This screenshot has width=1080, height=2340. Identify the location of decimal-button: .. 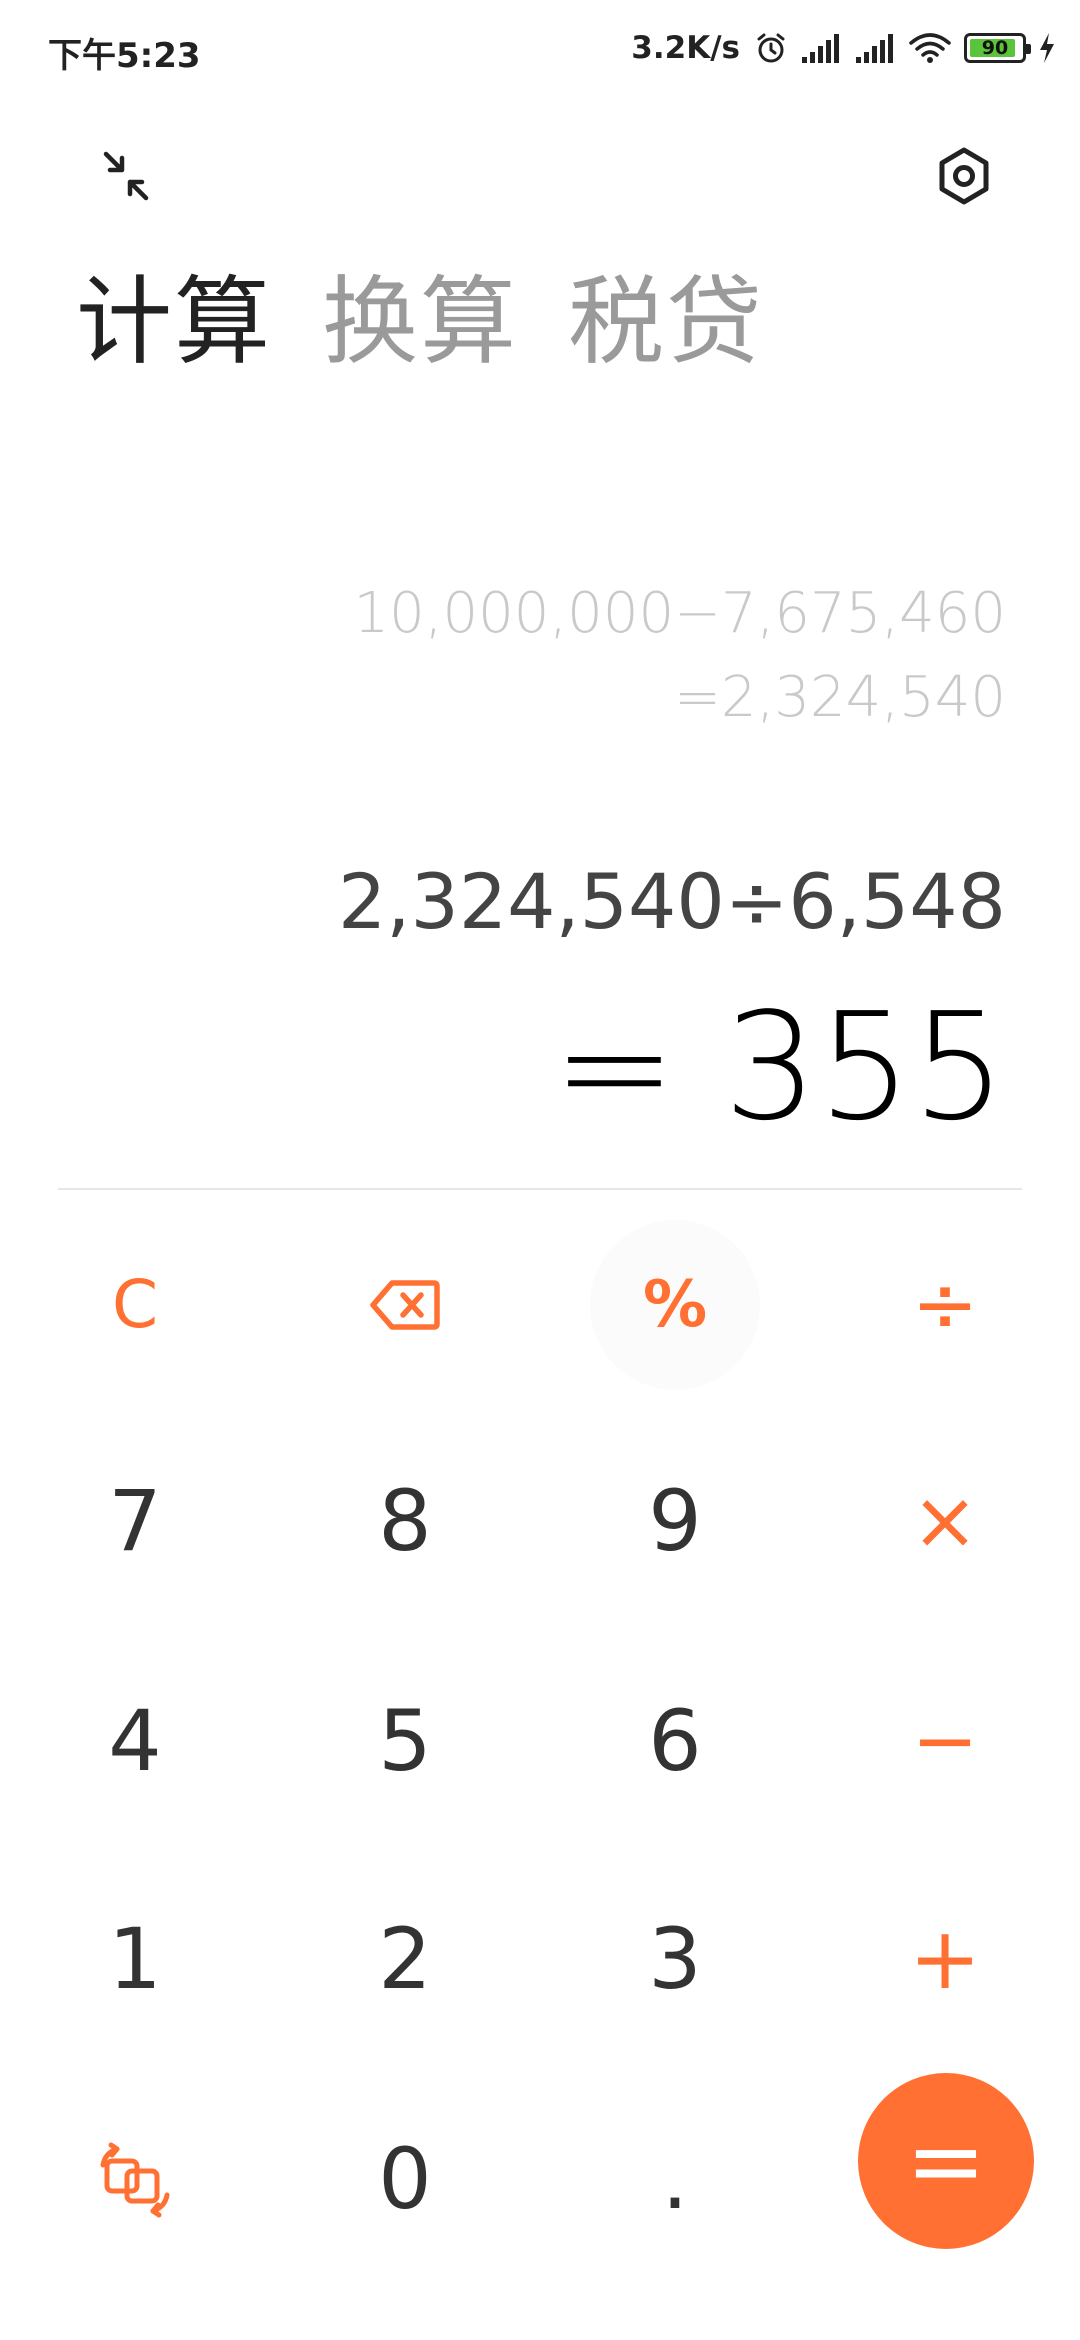
(675, 2179).